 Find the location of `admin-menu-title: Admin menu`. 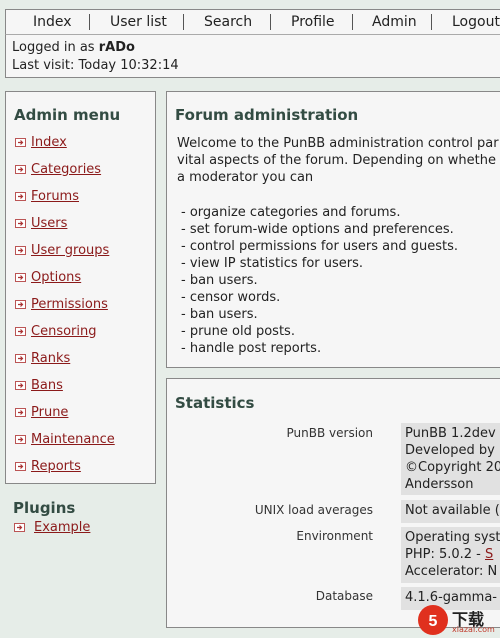

admin-menu-title: Admin menu is located at coordinates (67, 115).